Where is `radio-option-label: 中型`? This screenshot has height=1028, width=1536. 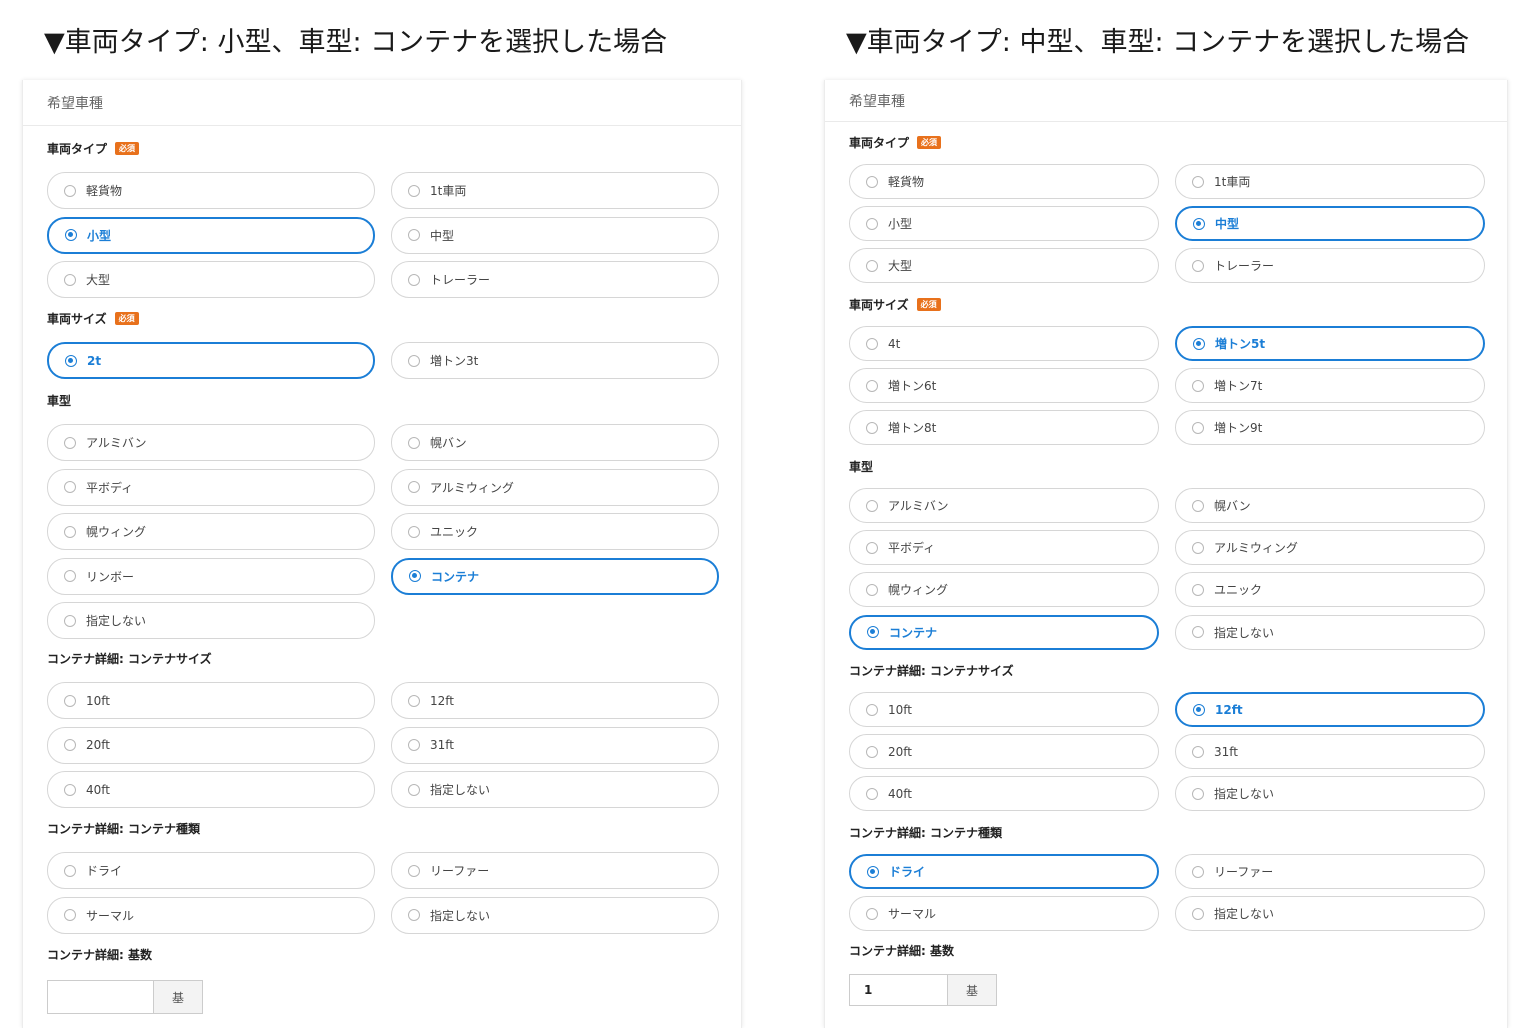 radio-option-label: 中型 is located at coordinates (442, 235).